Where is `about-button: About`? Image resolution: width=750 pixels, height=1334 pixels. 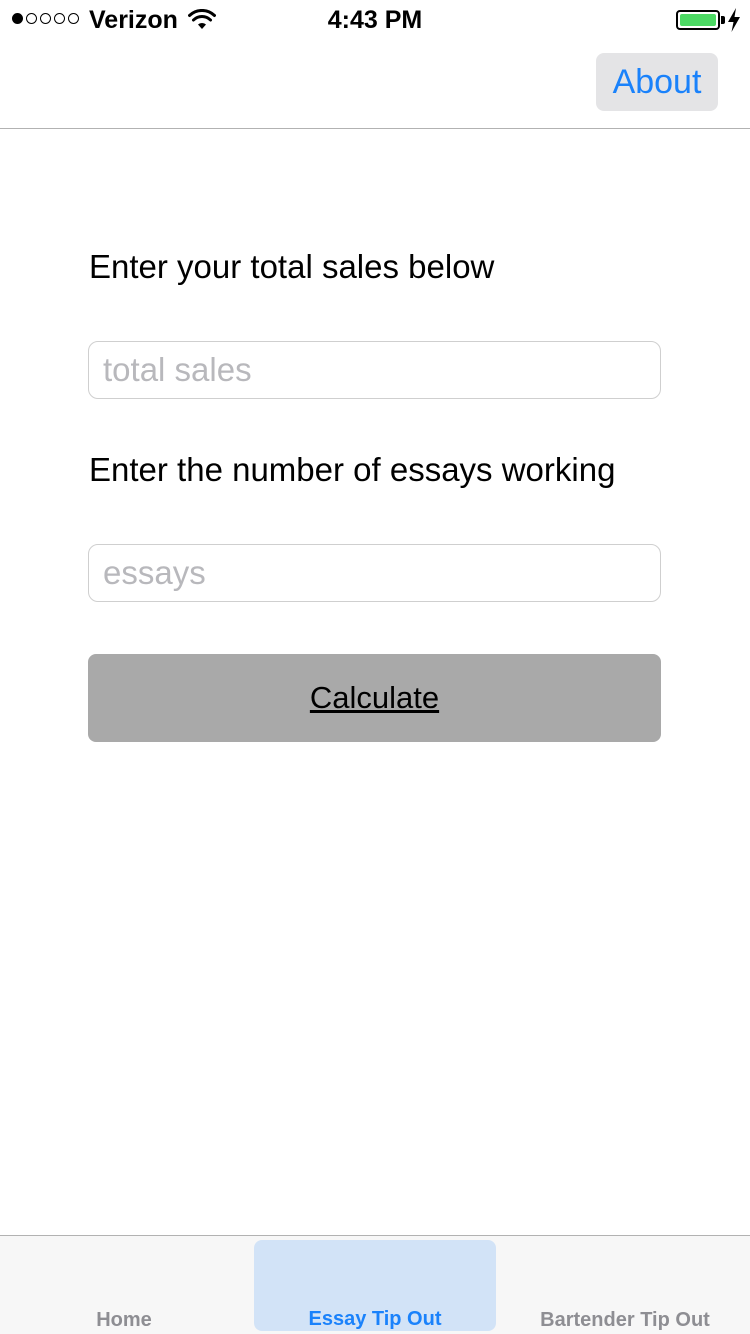 about-button: About is located at coordinates (657, 82).